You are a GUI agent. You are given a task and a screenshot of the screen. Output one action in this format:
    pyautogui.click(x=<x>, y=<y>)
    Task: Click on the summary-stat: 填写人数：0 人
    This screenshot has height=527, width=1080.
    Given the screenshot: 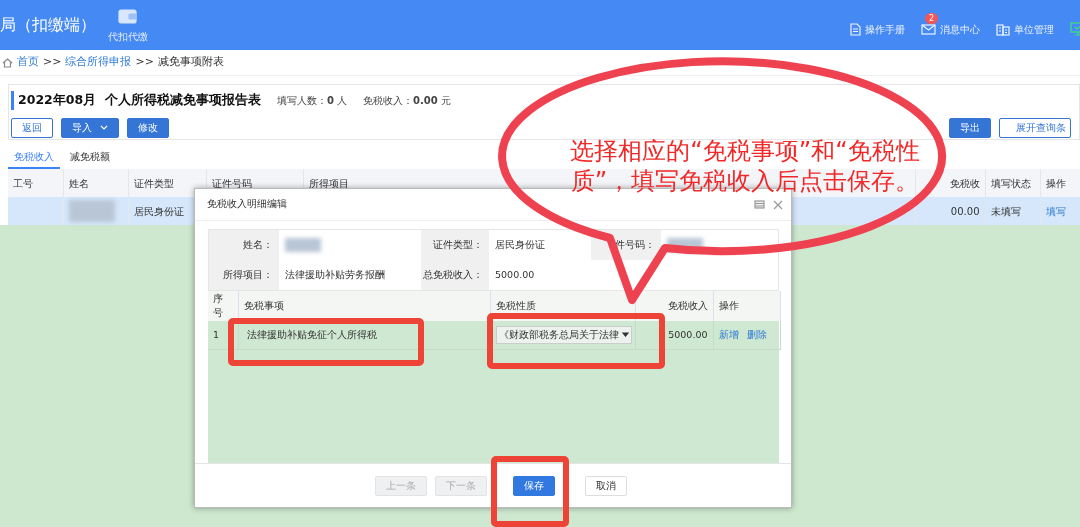 What is the action you would take?
    pyautogui.click(x=312, y=100)
    